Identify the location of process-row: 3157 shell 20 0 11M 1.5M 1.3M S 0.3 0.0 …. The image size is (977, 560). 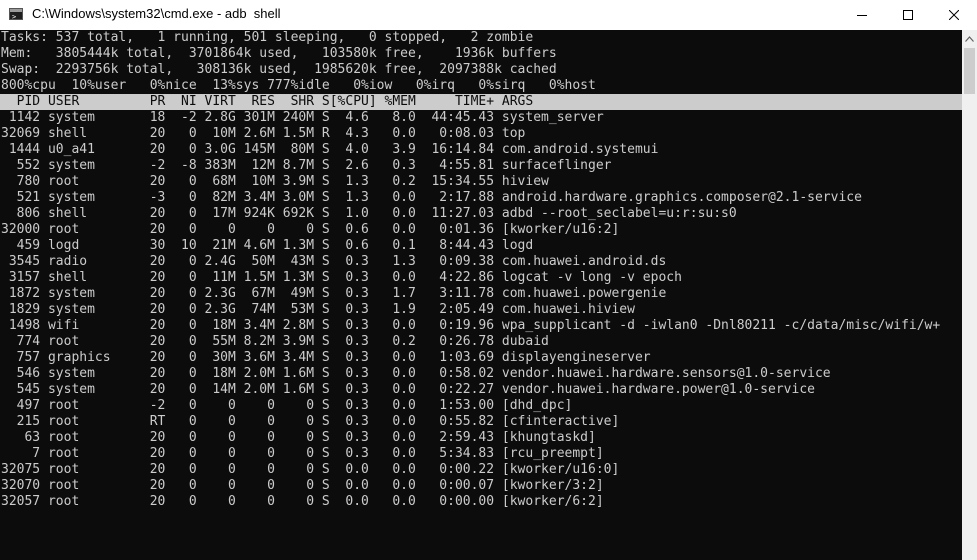
(341, 277).